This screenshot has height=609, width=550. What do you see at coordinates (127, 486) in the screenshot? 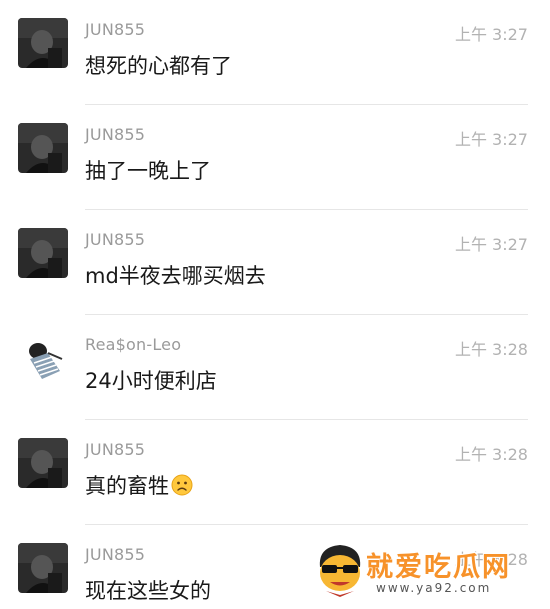
I see `message-text: 真的畜牲` at bounding box center [127, 486].